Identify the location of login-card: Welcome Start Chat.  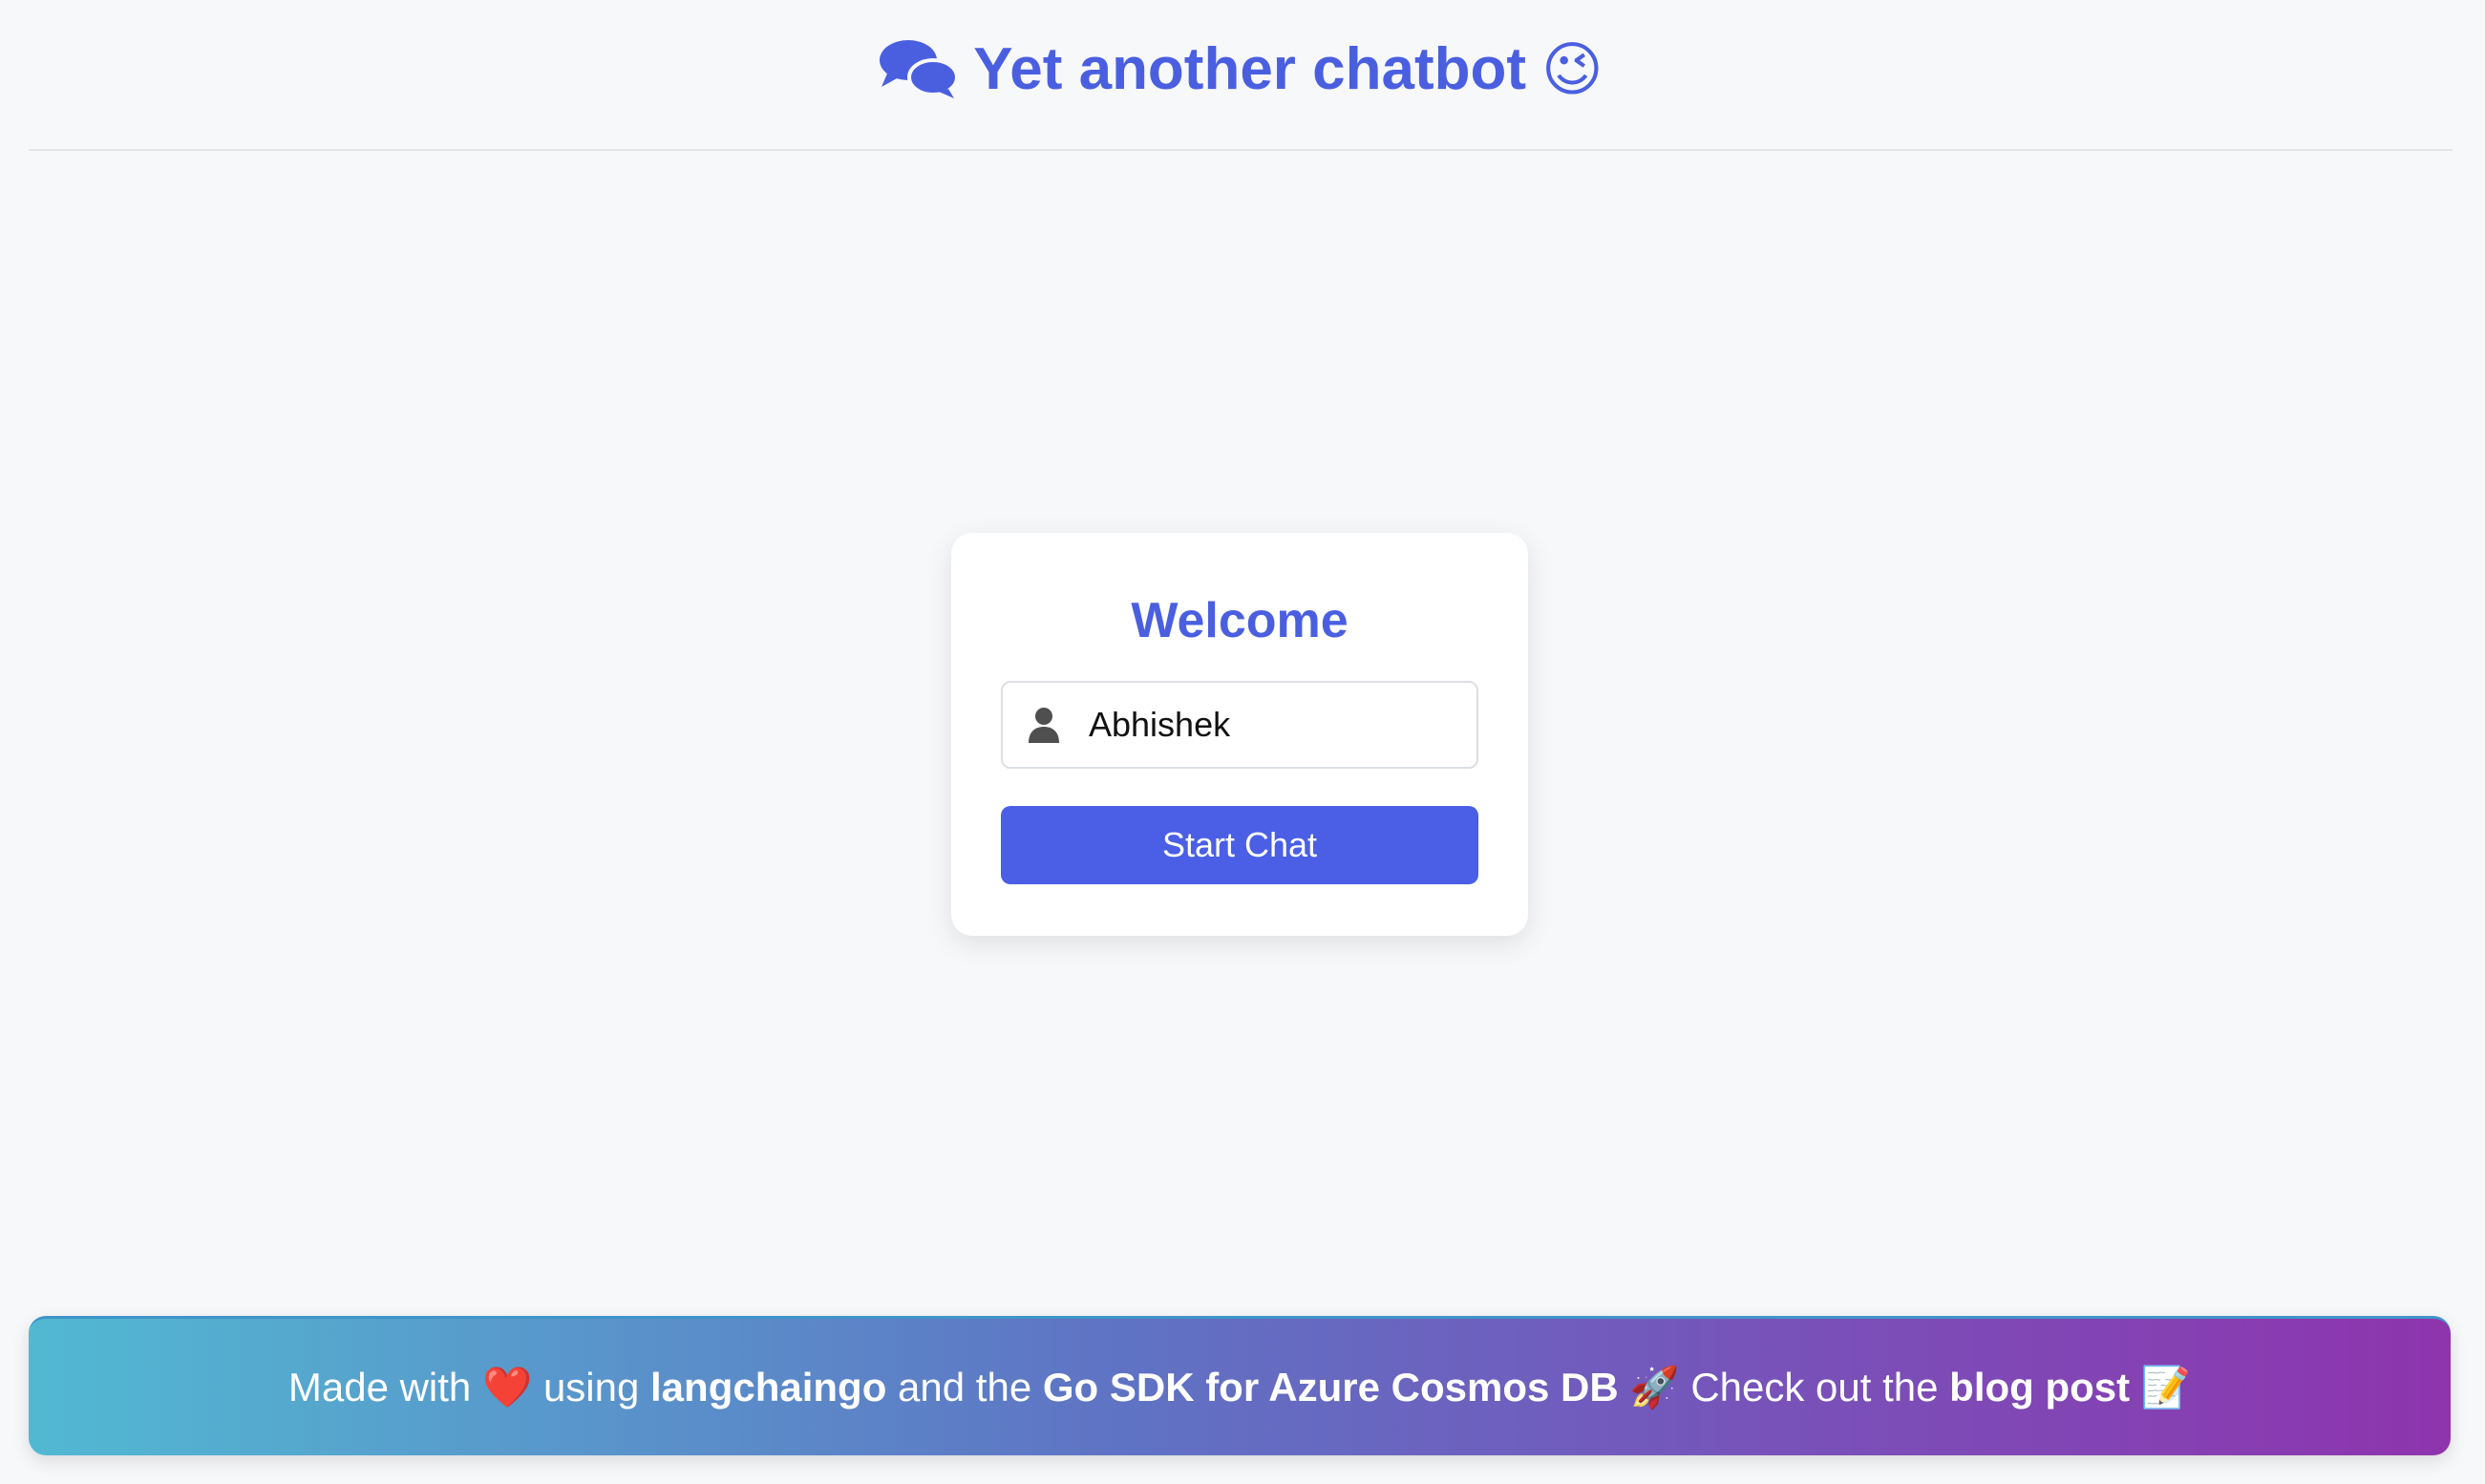
(1239, 734).